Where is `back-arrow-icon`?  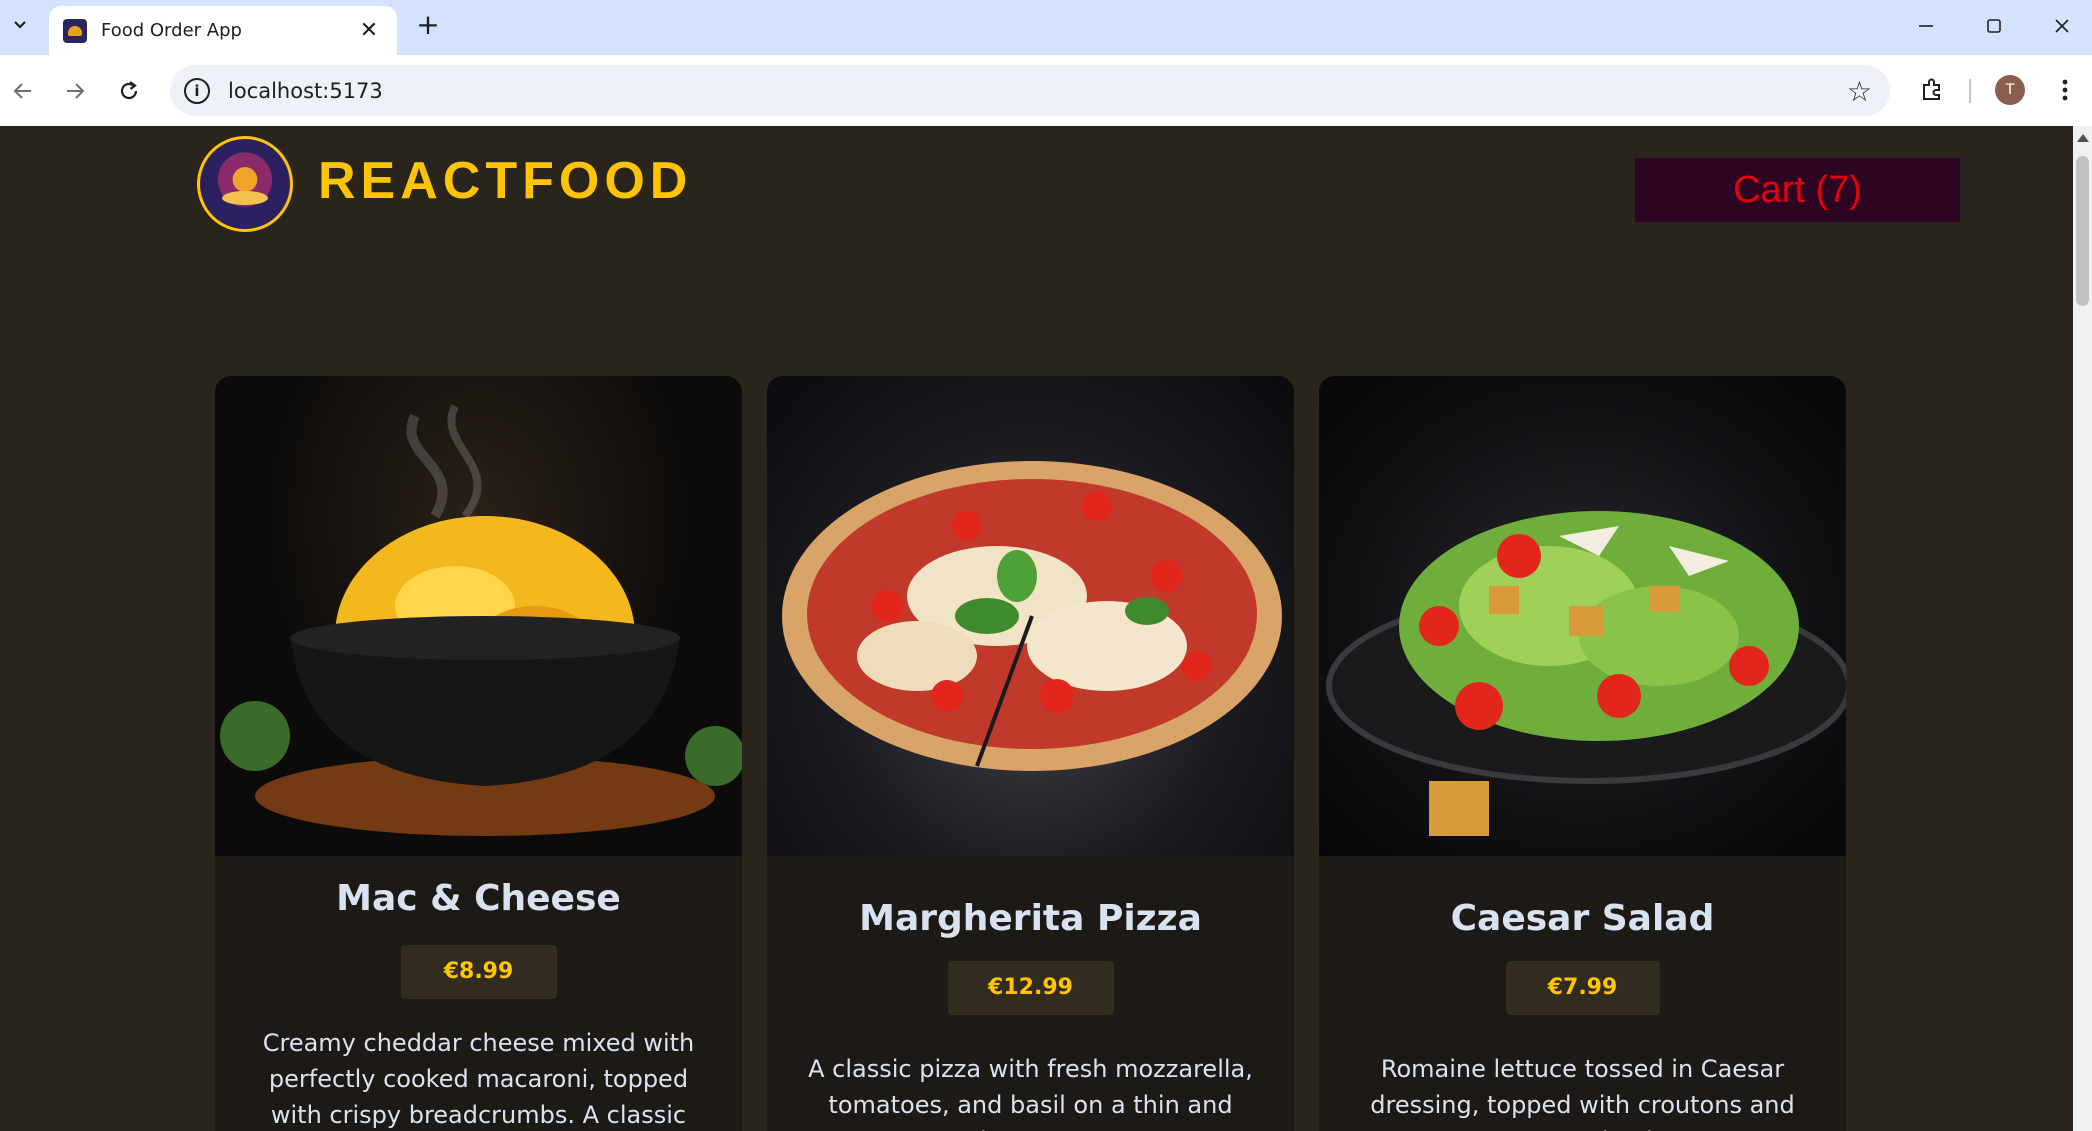 back-arrow-icon is located at coordinates (23, 91).